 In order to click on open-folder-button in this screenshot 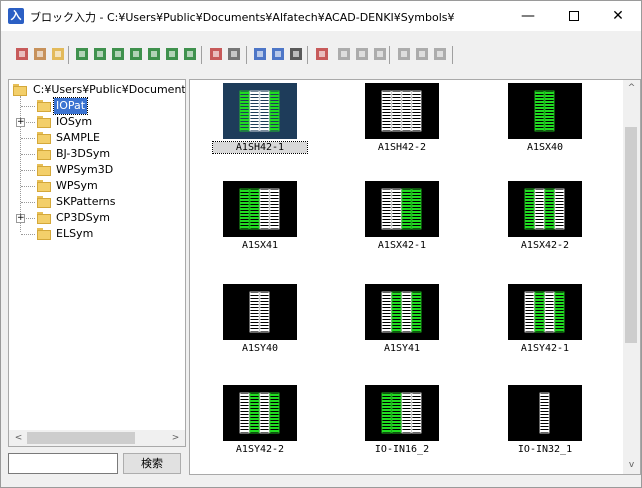, I will do `click(58, 54)`.